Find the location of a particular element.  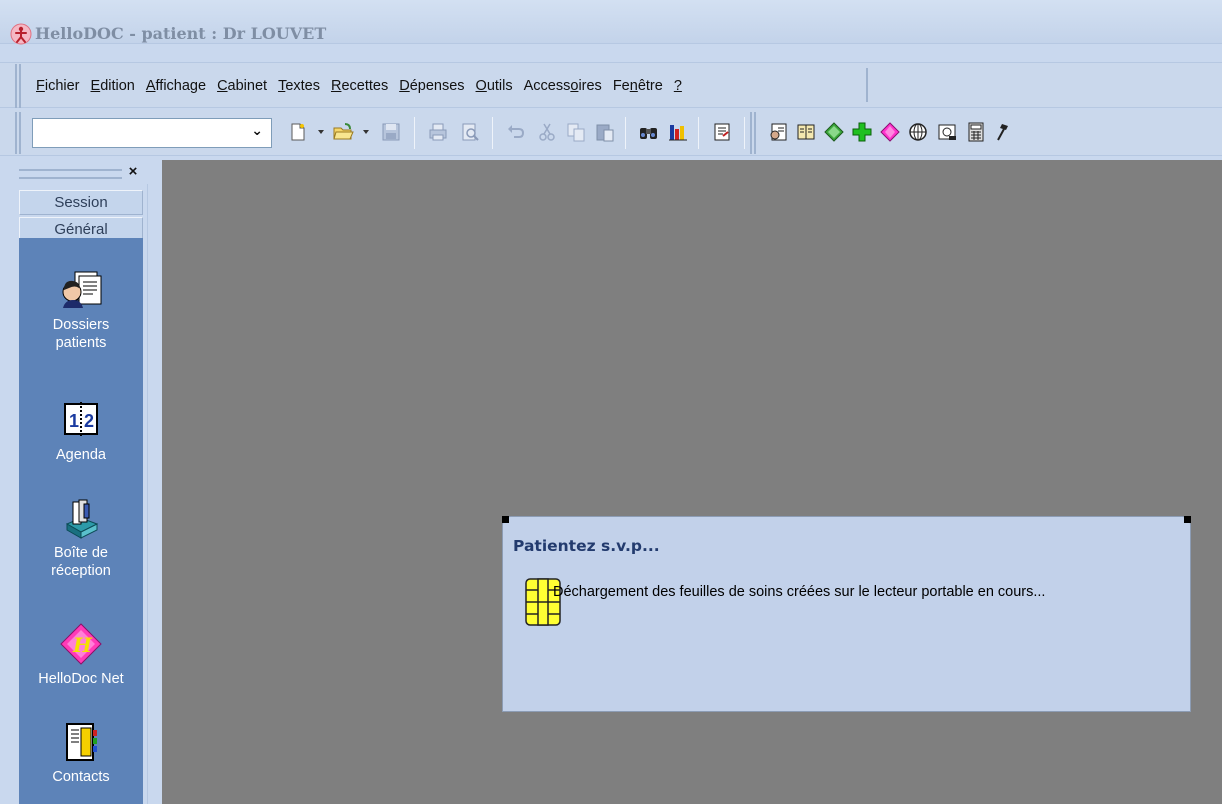

hellodoc-net-icon: H is located at coordinates (81, 644).